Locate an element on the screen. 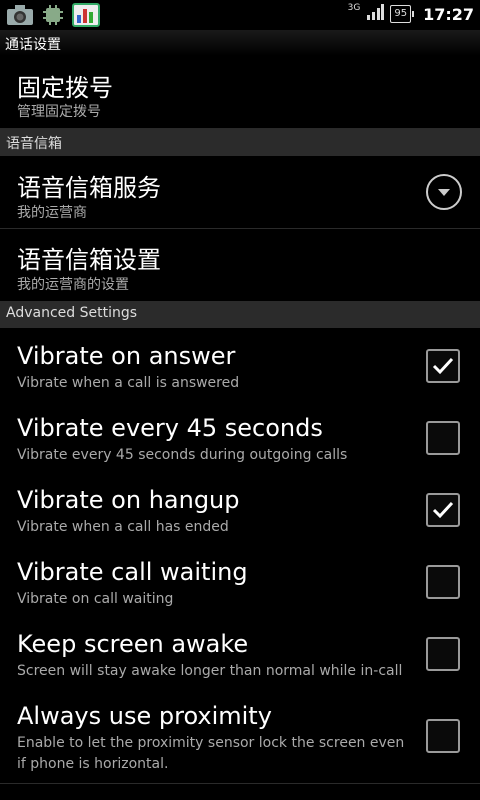  notification-icons is located at coordinates (53, 15).